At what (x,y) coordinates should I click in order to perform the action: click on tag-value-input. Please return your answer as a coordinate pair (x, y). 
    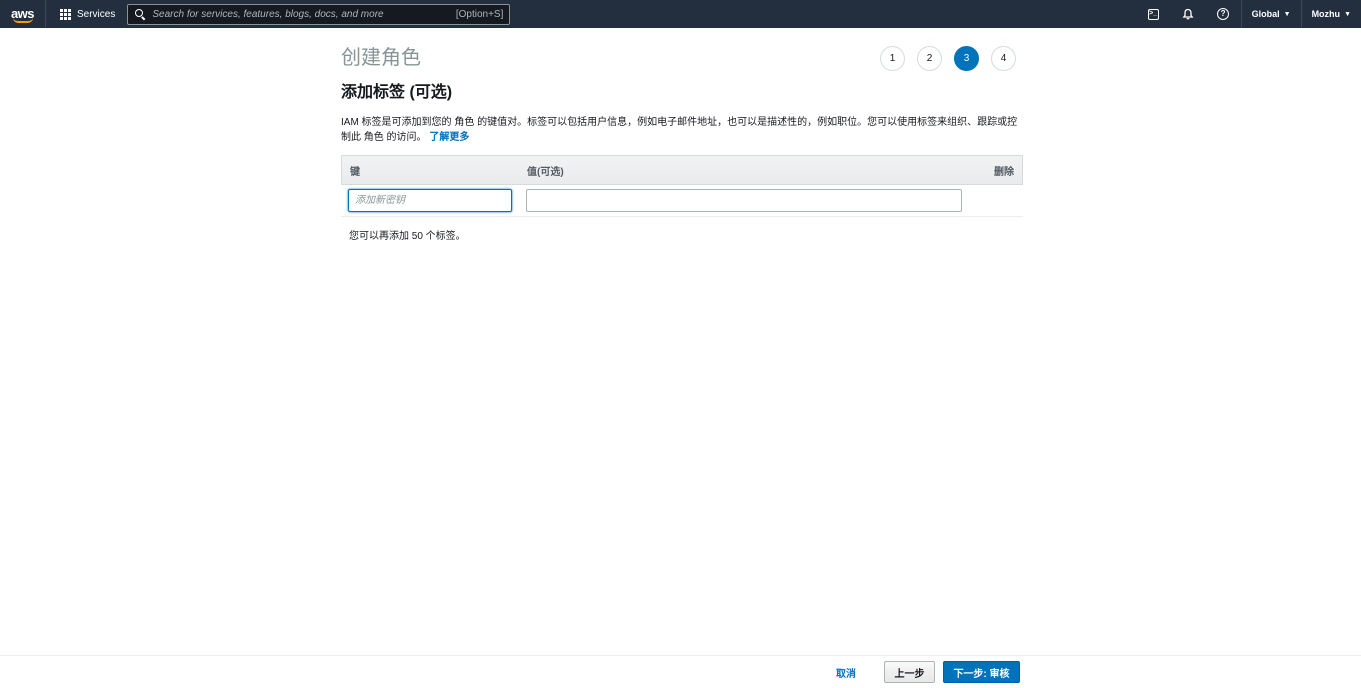
    Looking at the image, I should click on (744, 200).